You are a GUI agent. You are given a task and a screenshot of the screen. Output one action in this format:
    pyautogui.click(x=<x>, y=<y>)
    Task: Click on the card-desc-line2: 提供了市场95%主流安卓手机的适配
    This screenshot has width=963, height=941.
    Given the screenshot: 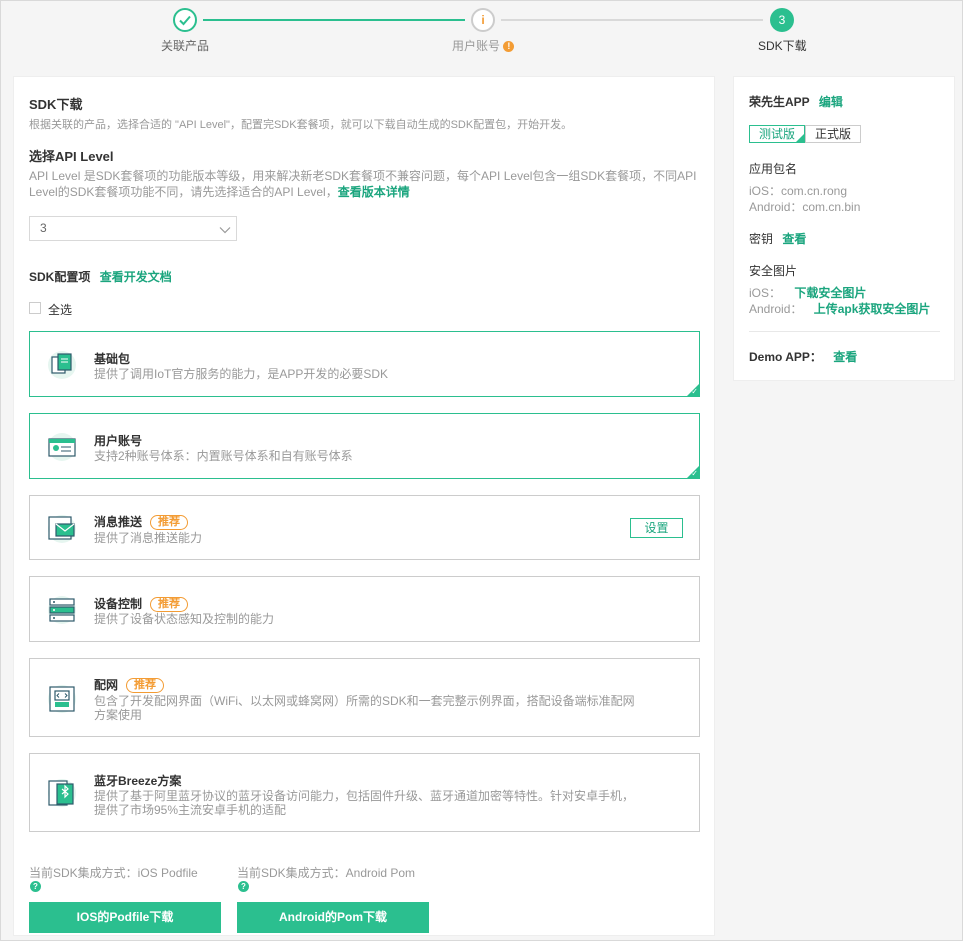 What is the action you would take?
    pyautogui.click(x=190, y=810)
    